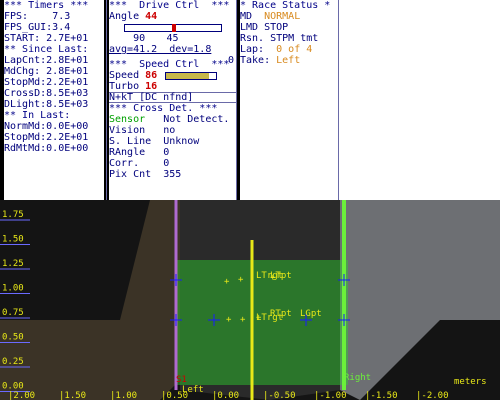 The image size is (500, 400). Describe the element at coordinates (67, 126) in the screenshot. I see `normmd-value: 0.0E+00` at that location.